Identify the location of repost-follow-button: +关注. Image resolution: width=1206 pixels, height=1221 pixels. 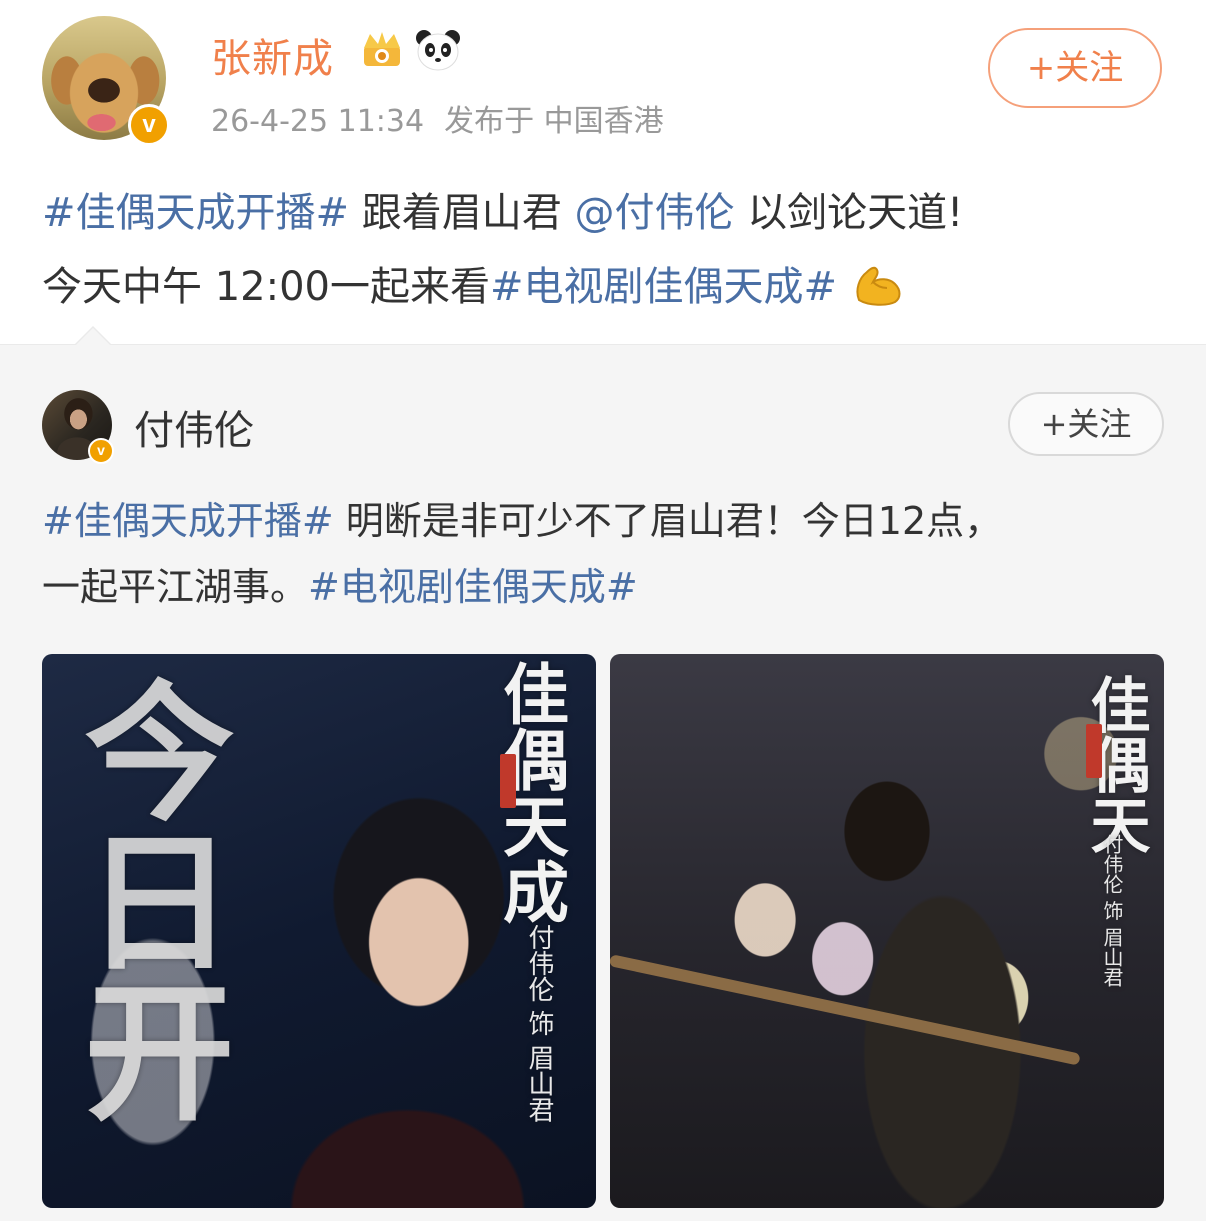
(1086, 424).